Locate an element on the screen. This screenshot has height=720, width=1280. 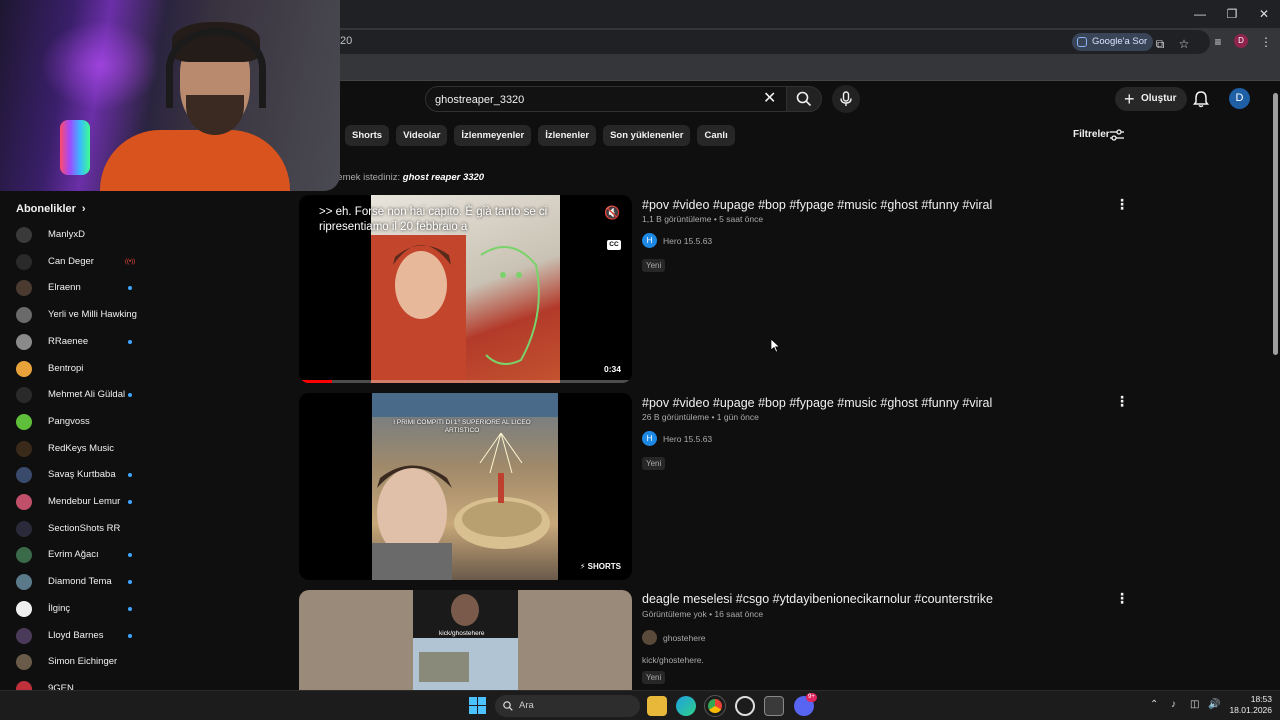
terminal-icon is located at coordinates (774, 706).